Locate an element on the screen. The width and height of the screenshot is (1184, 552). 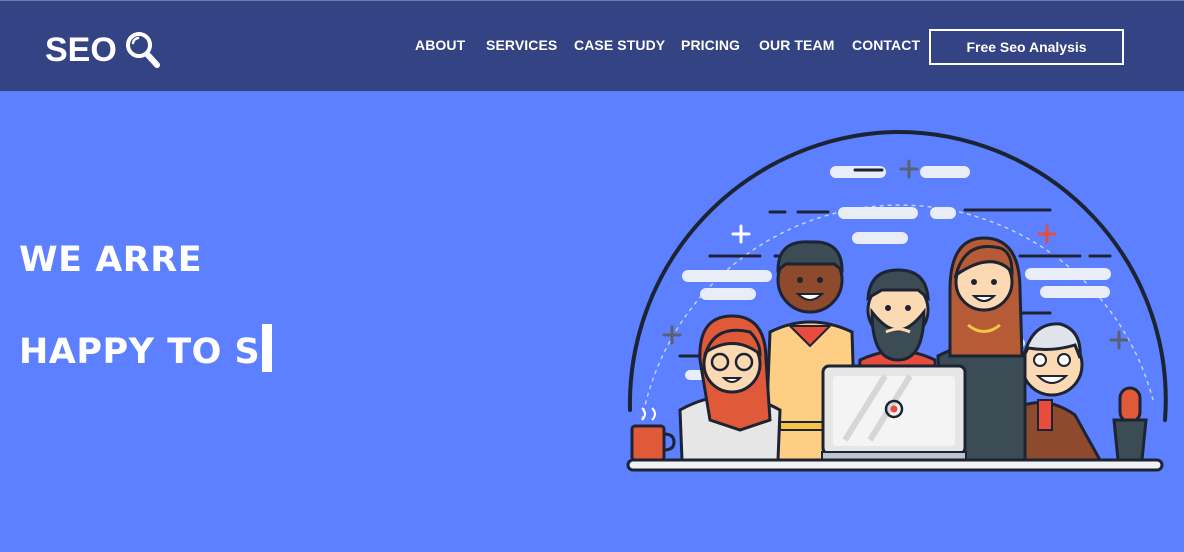
free-seo-analysis-button: Free Seo Analysis is located at coordinates (1026, 47).